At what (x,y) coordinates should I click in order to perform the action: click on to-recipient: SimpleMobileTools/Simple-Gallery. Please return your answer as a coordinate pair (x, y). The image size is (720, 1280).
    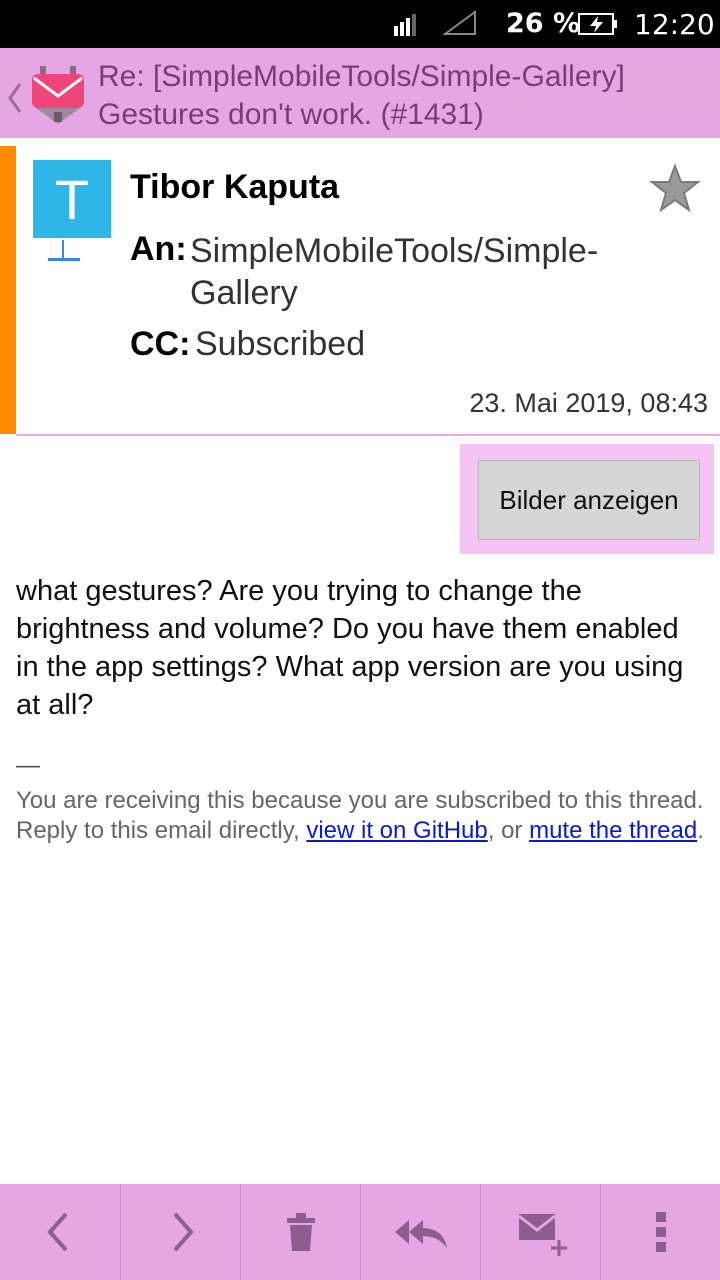
    Looking at the image, I should click on (445, 272).